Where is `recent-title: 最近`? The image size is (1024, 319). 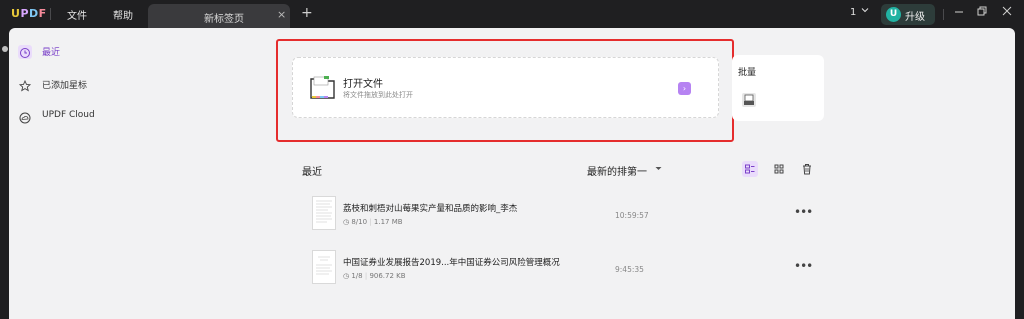
recent-title: 最近 is located at coordinates (312, 172).